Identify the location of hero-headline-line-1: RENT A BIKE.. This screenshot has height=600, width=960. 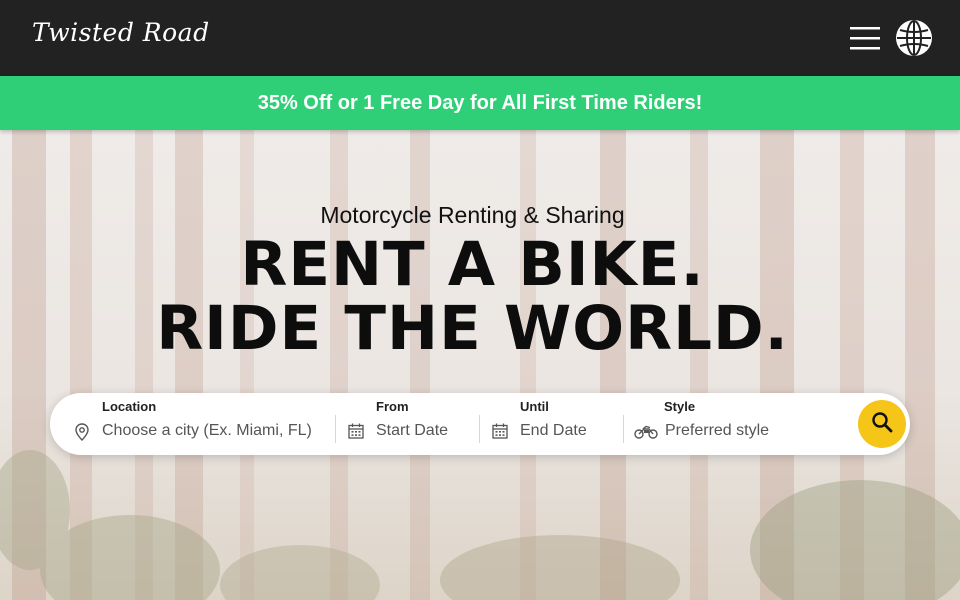
(472, 264).